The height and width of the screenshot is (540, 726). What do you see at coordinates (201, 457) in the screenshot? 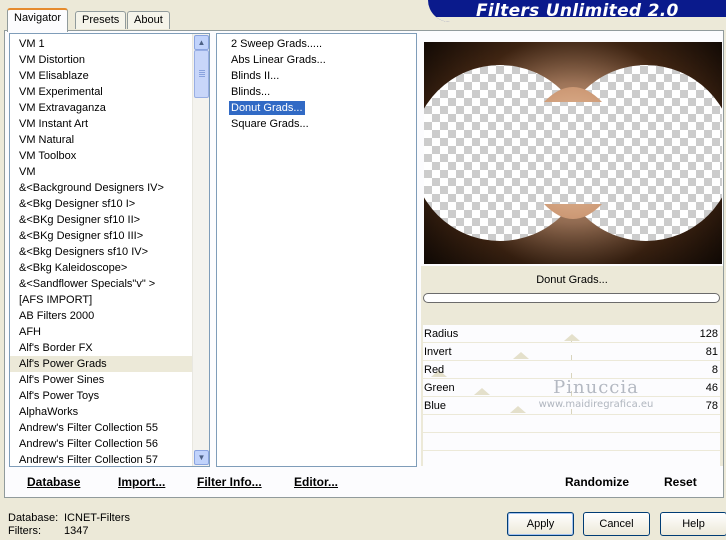
I see `scroll-down-button: ▼` at bounding box center [201, 457].